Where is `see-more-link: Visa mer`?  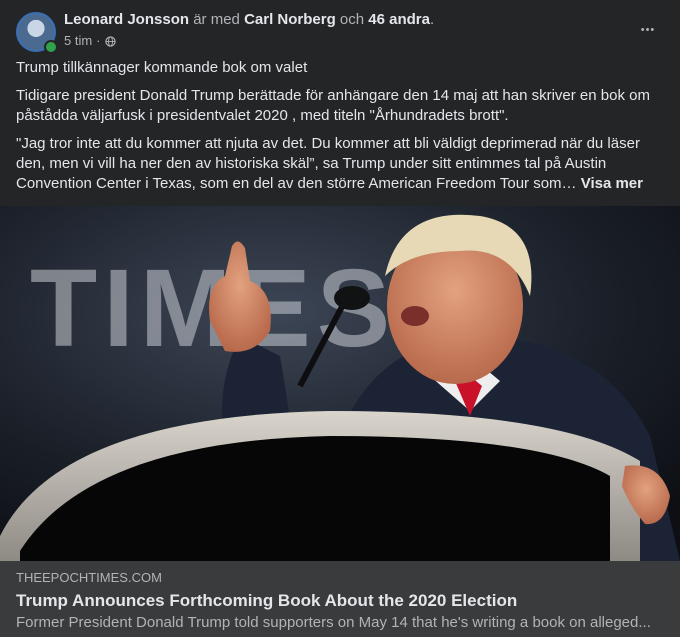 see-more-link: Visa mer is located at coordinates (612, 183).